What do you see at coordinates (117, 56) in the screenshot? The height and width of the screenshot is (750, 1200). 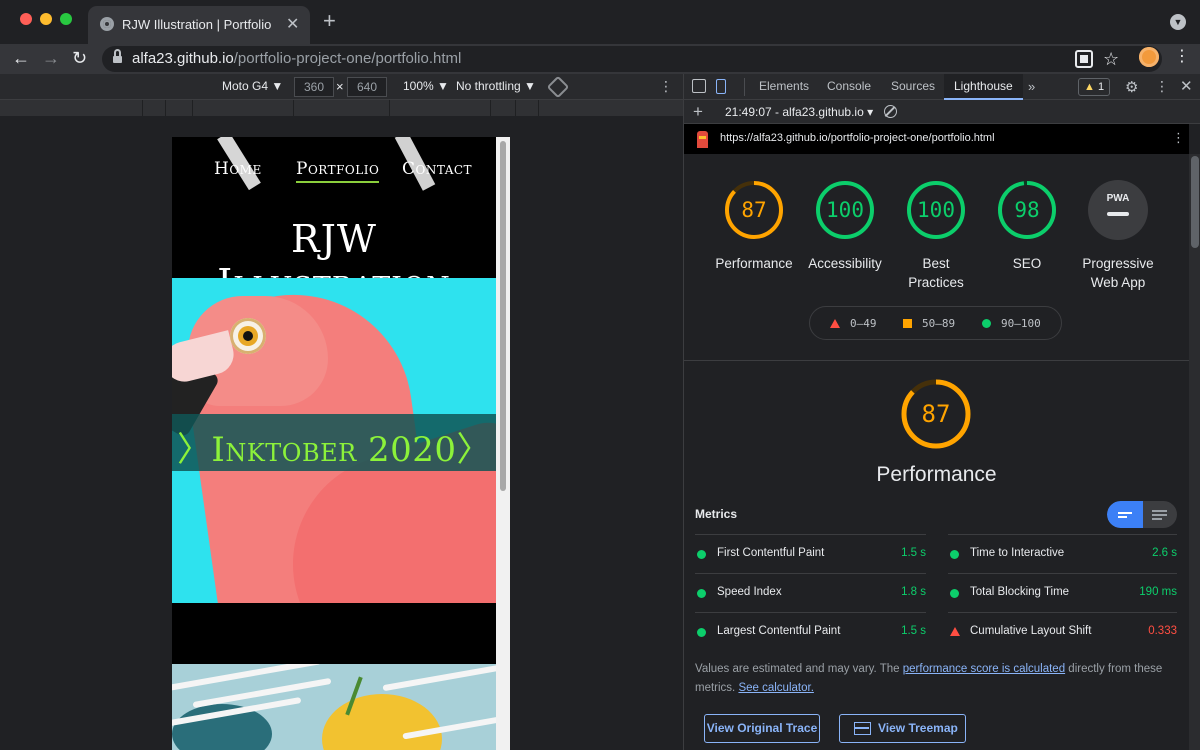 I see `lock-icon` at bounding box center [117, 56].